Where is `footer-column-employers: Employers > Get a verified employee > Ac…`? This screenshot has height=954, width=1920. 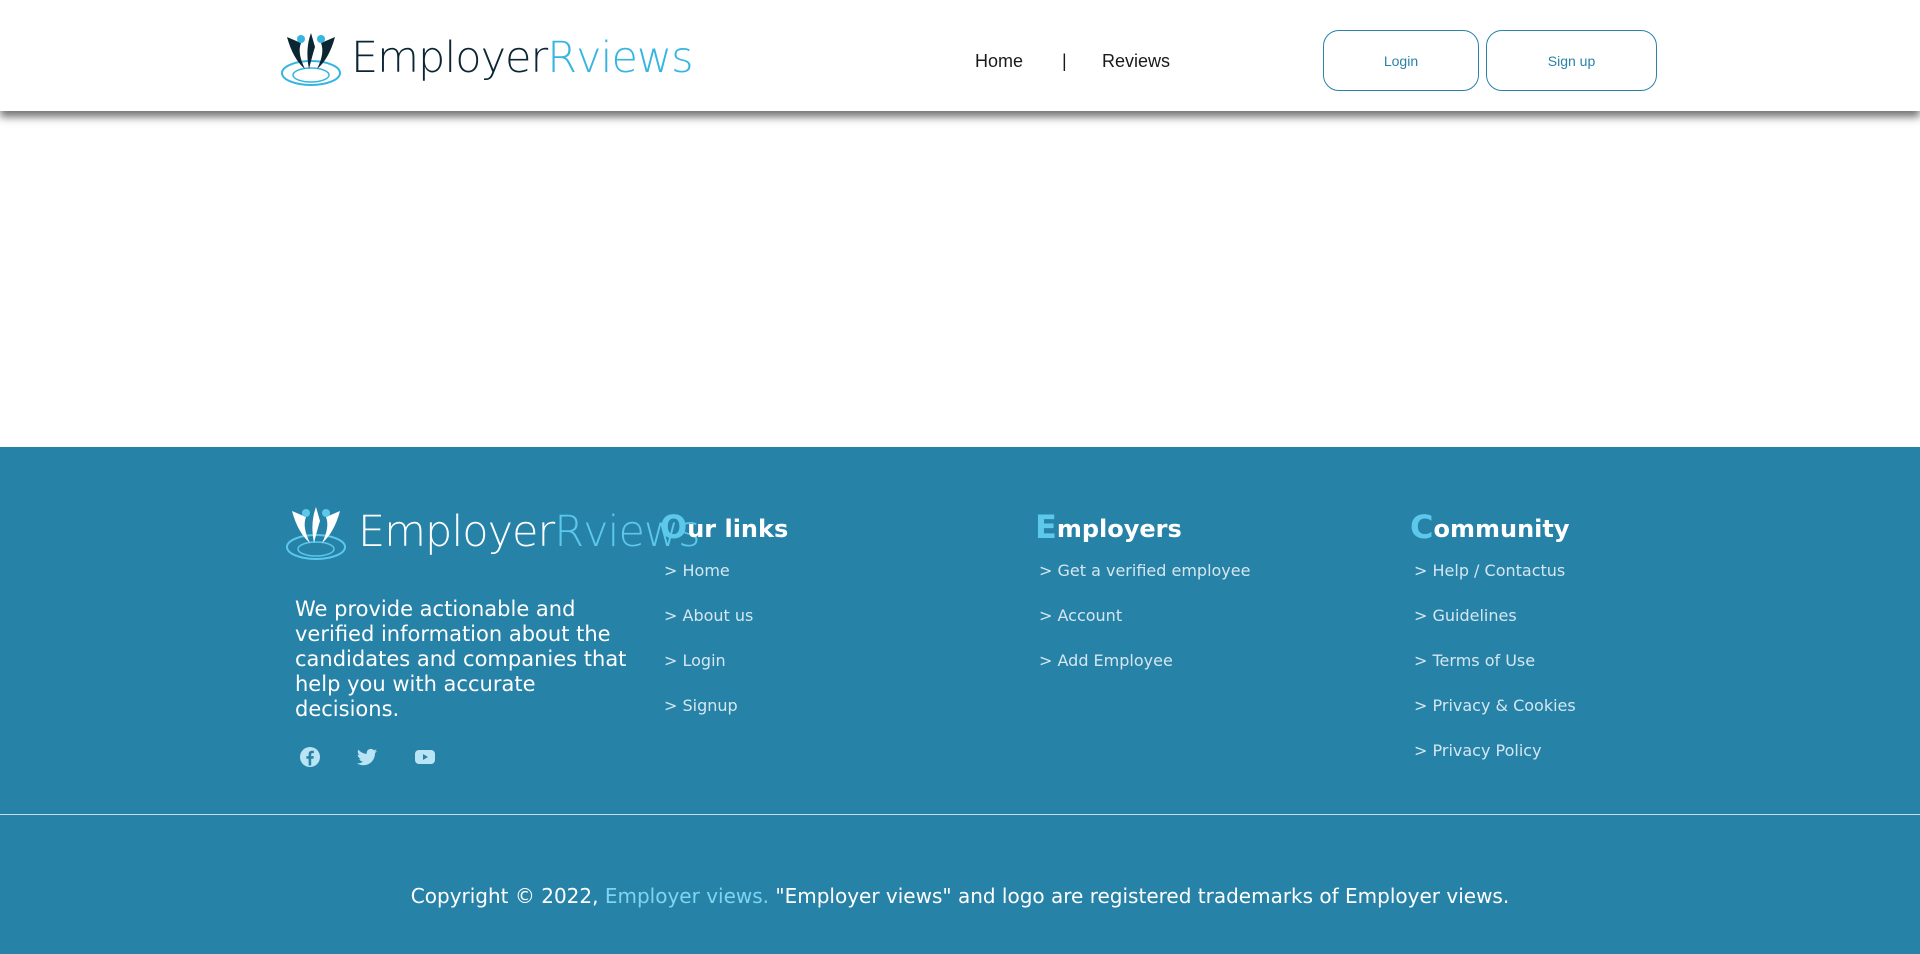
footer-column-employers: Employers > Get a verified employee > Ac… is located at coordinates (1142, 601).